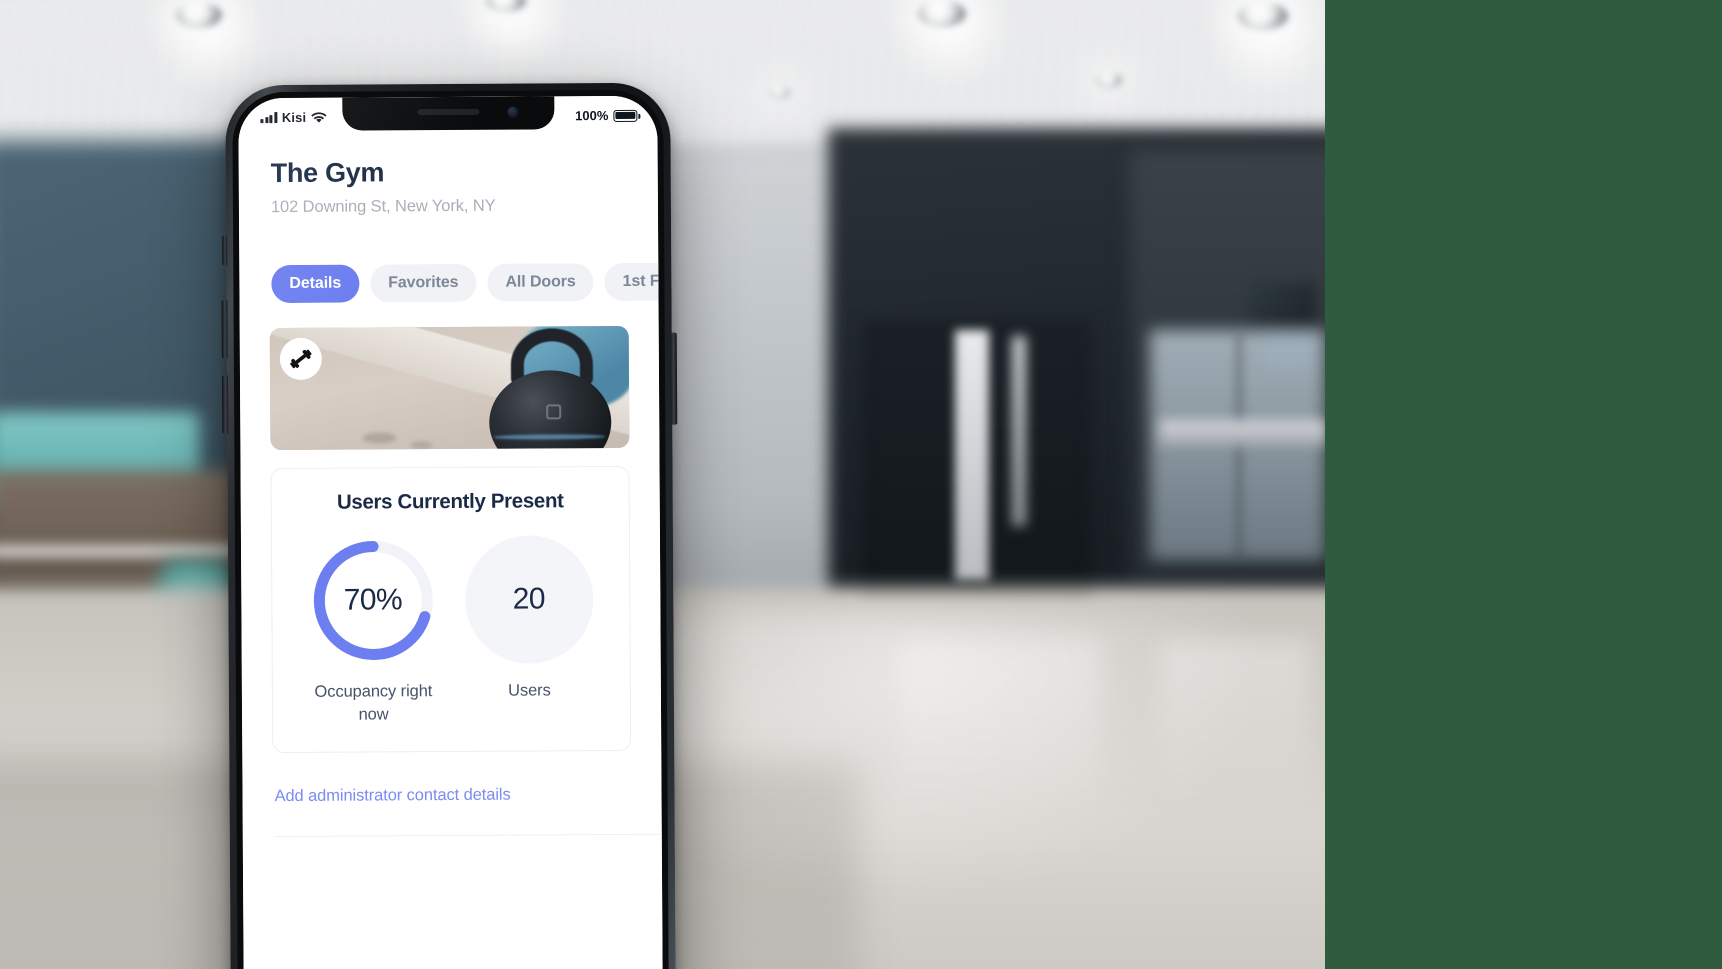 The height and width of the screenshot is (969, 1722). I want to click on phone-notch, so click(447, 113).